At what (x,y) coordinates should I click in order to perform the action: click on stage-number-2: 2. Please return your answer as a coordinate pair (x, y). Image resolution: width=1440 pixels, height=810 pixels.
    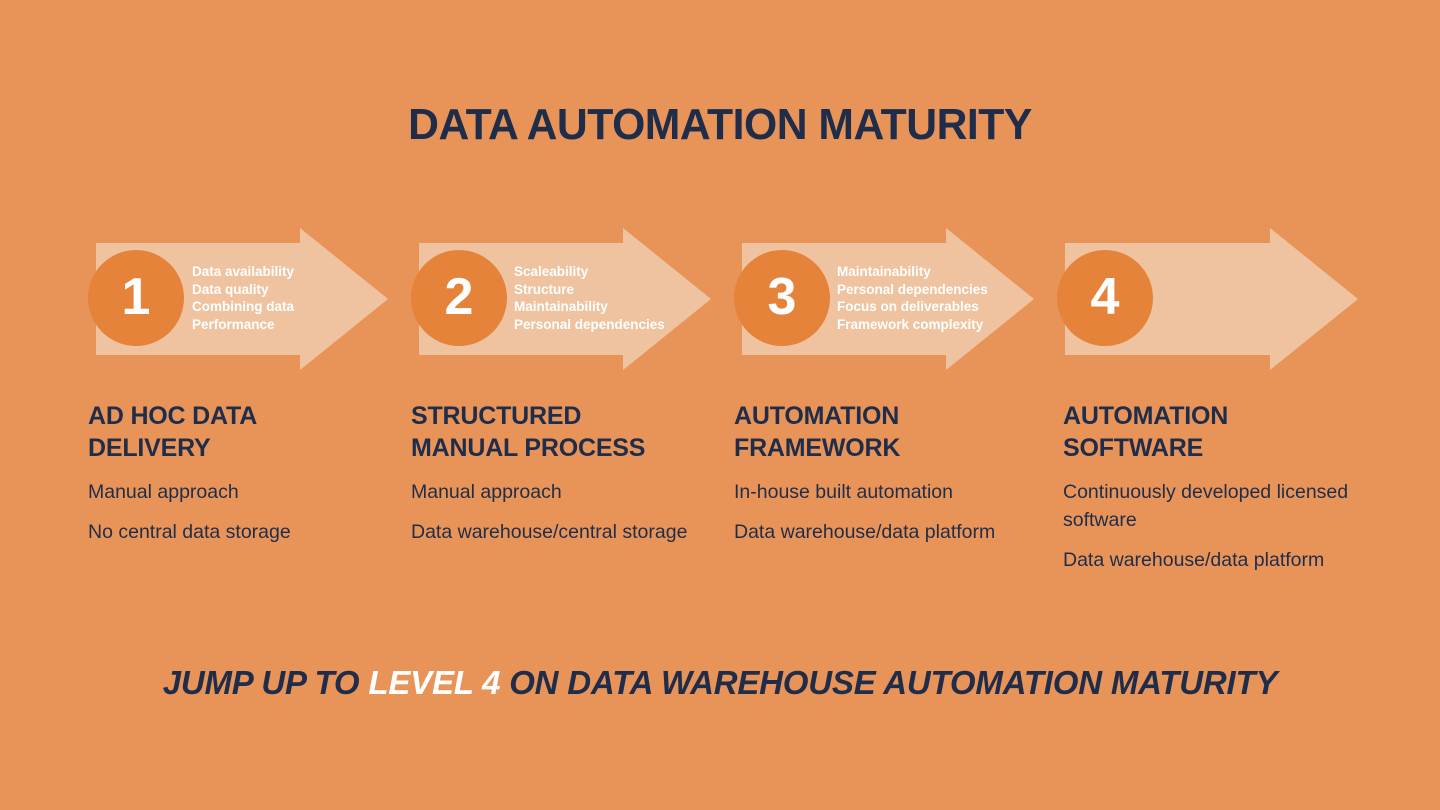
    Looking at the image, I should click on (459, 296).